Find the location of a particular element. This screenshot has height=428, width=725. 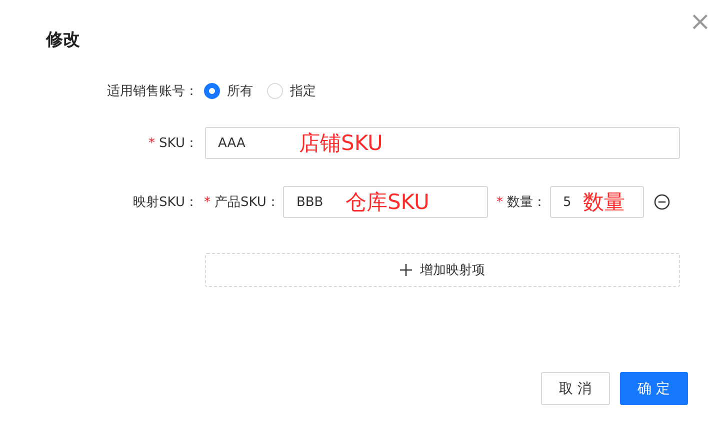

radio-option: 所有 is located at coordinates (228, 91).